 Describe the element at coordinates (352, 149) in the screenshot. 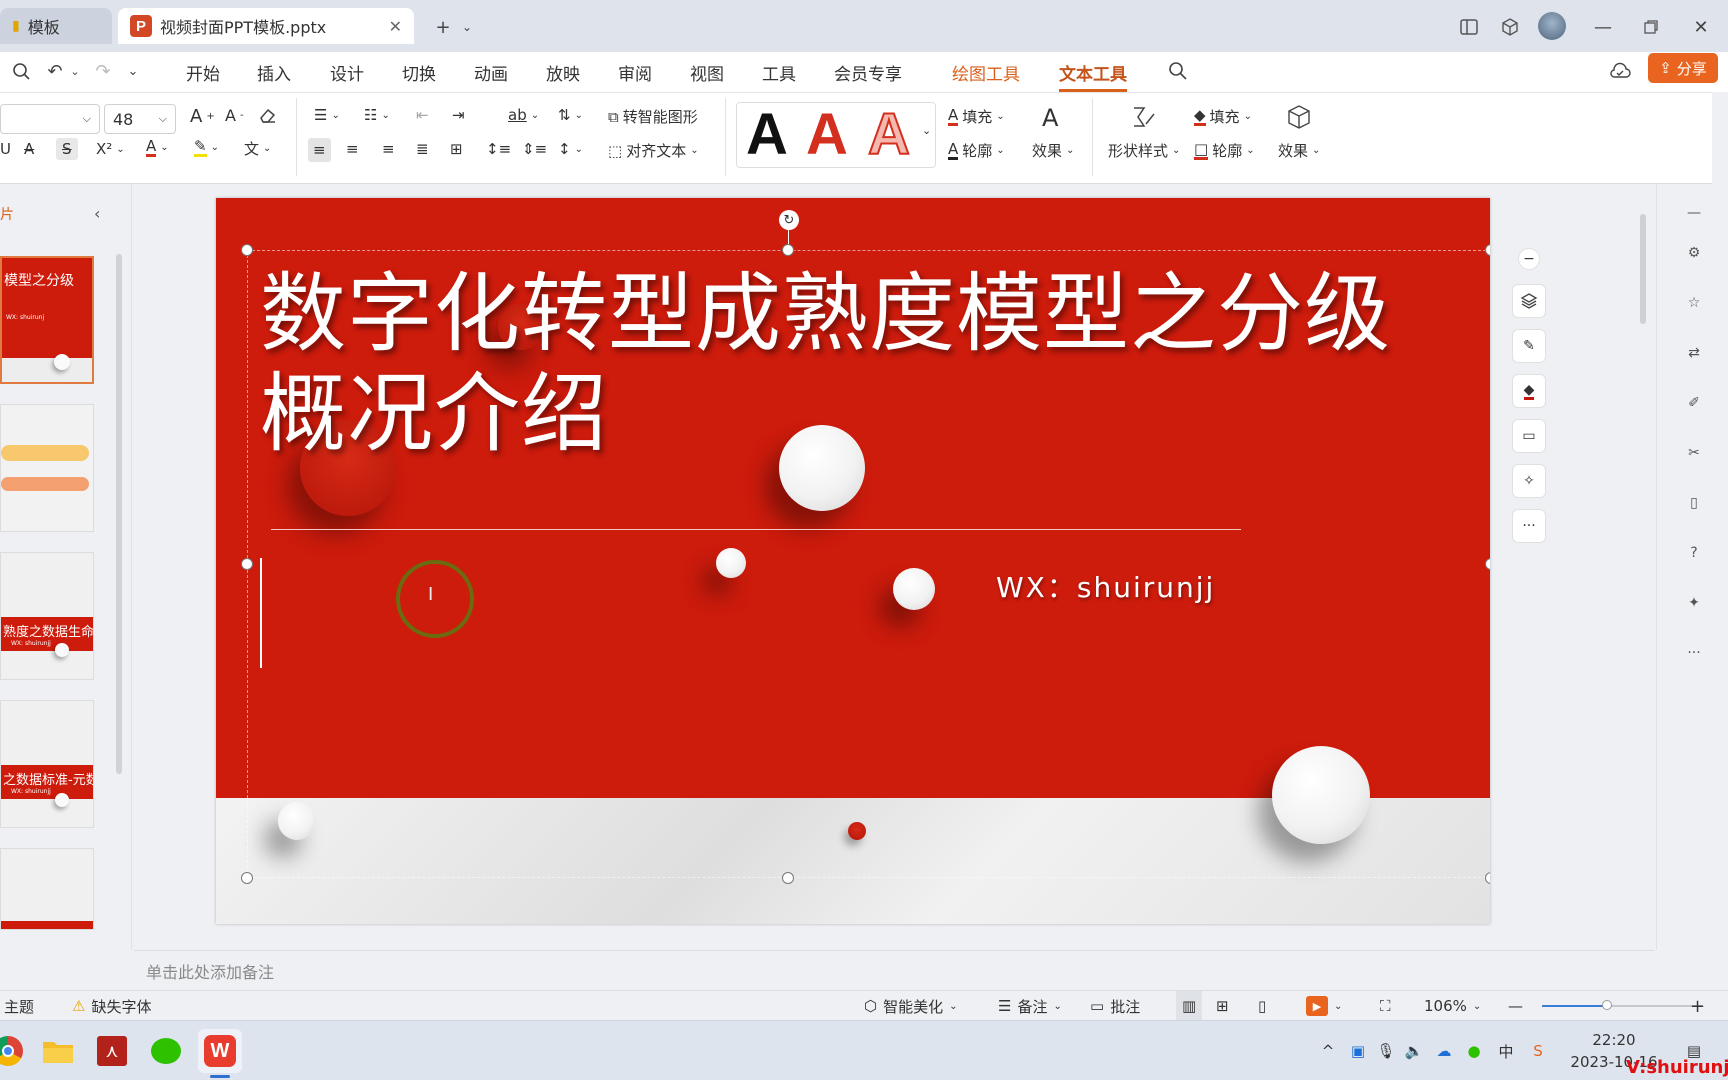

I see `align-center-icon: ≡` at that location.